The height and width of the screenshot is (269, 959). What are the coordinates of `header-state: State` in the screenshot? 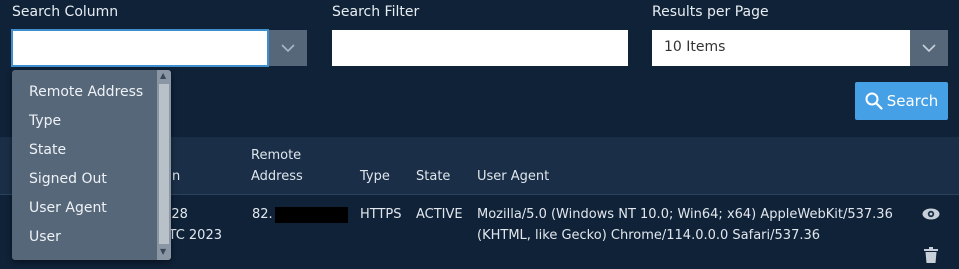 It's located at (433, 176).